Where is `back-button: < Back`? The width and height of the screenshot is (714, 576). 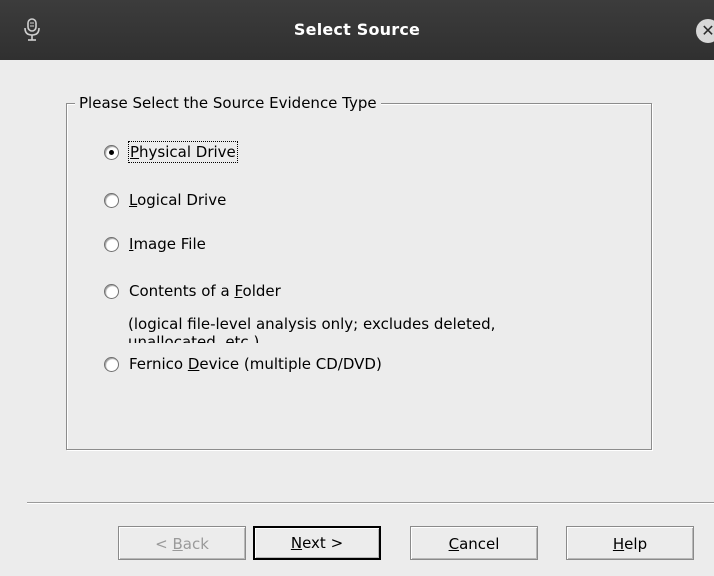
back-button: < Back is located at coordinates (182, 543).